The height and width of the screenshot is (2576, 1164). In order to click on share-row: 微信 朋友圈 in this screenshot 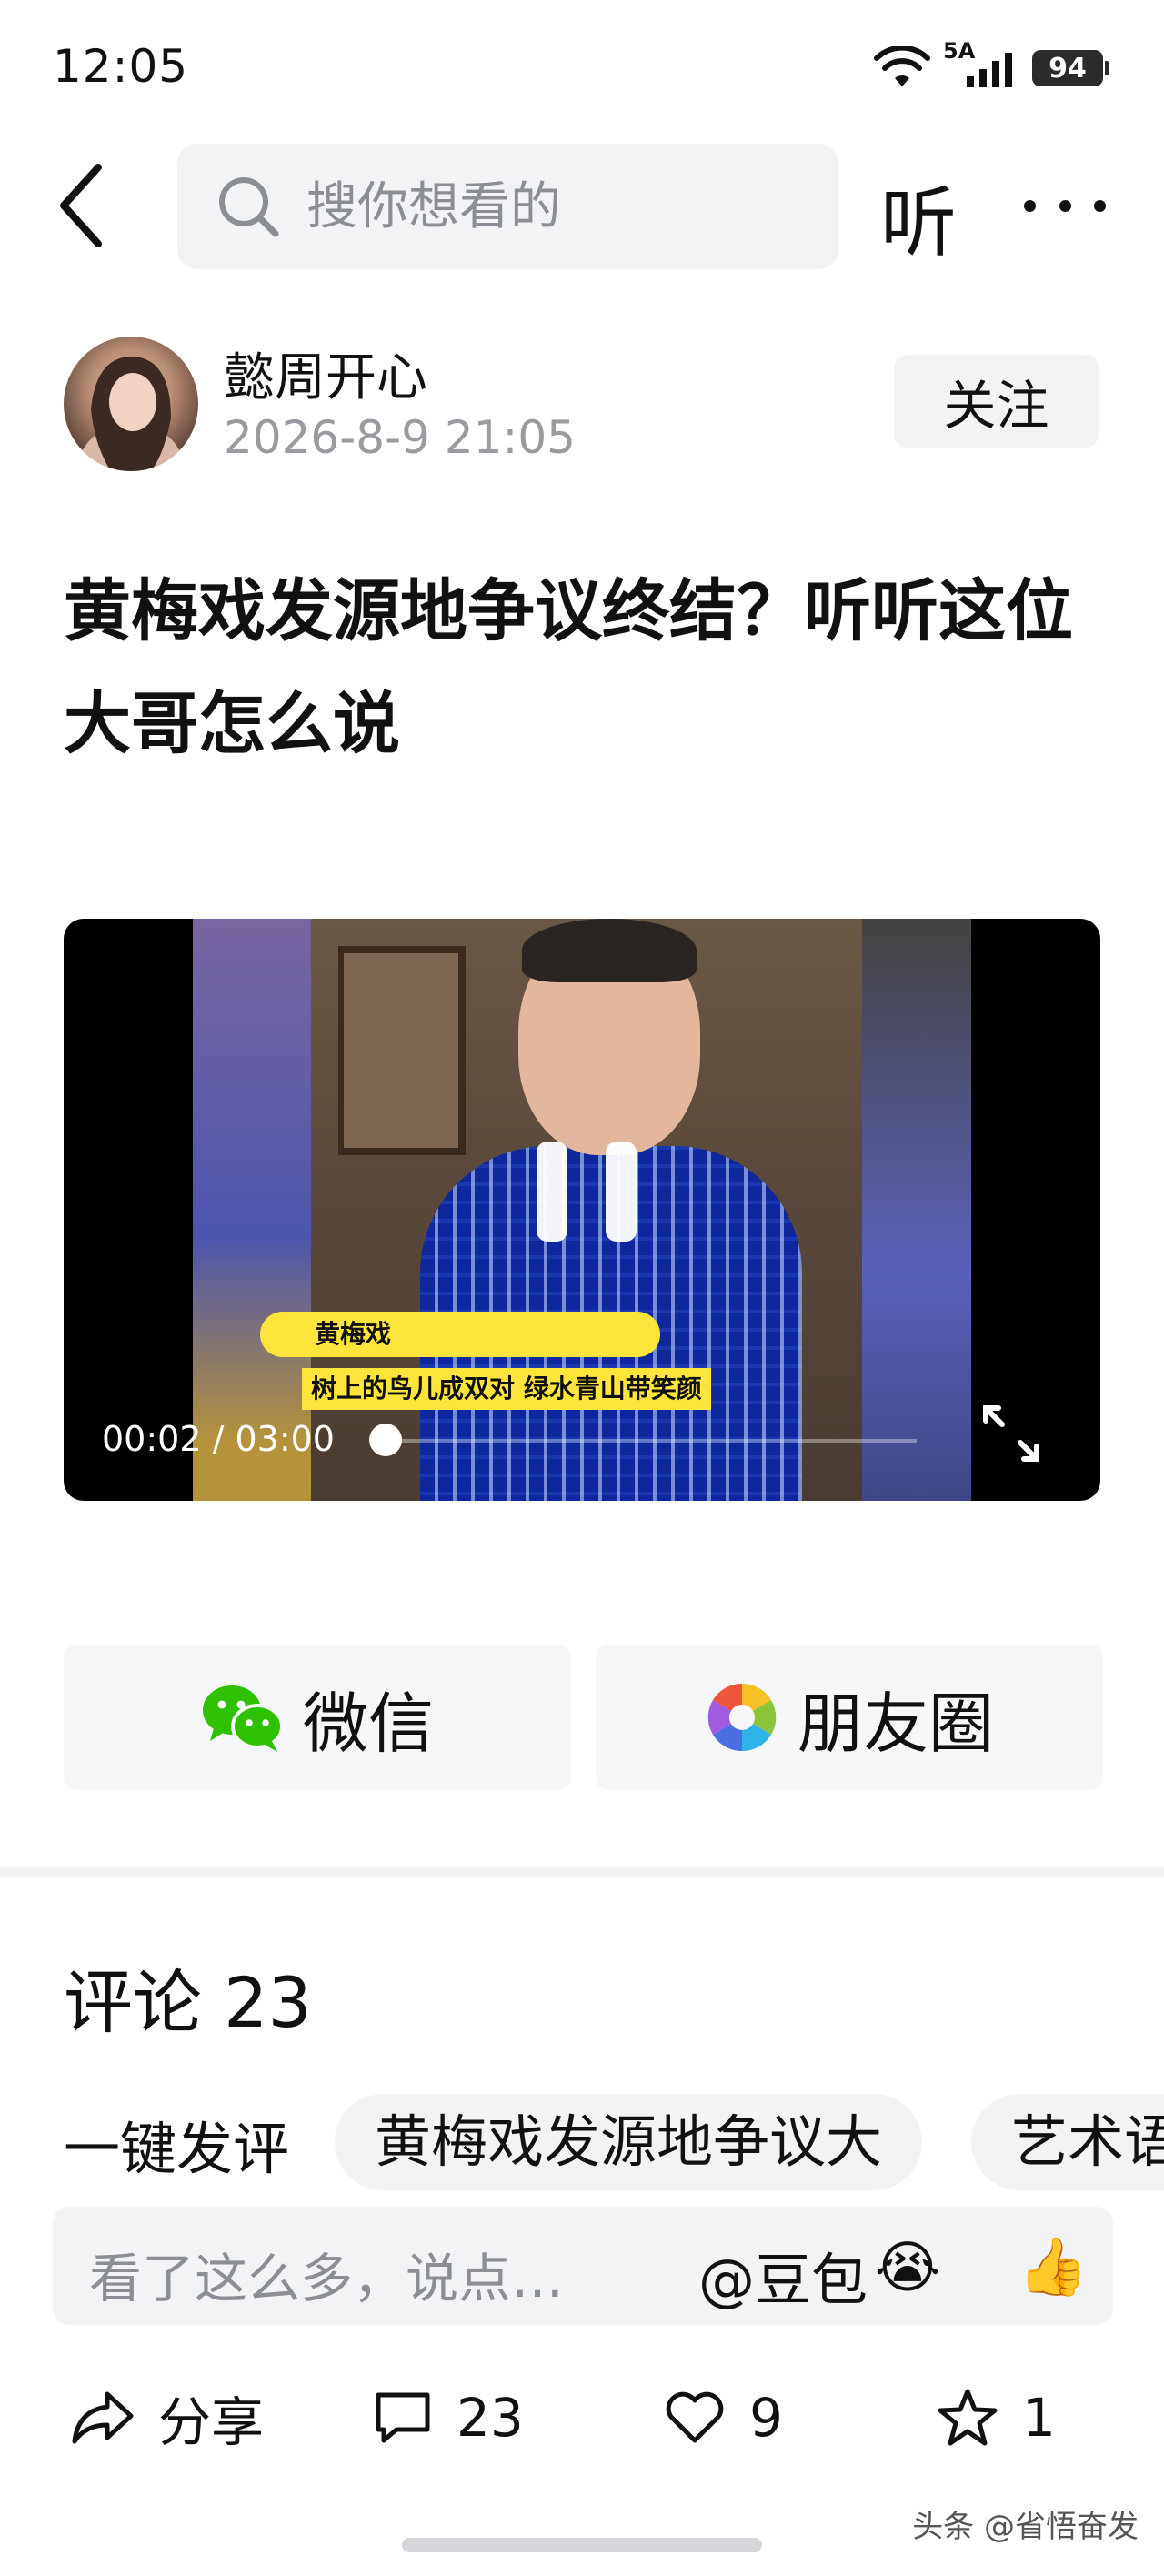, I will do `click(582, 1717)`.